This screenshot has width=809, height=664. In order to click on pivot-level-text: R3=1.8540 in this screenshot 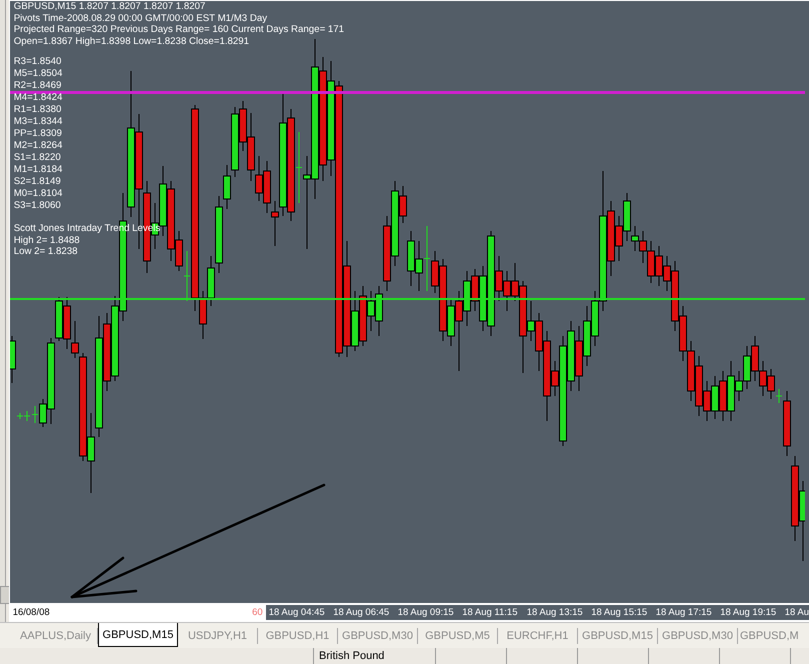, I will do `click(38, 62)`.